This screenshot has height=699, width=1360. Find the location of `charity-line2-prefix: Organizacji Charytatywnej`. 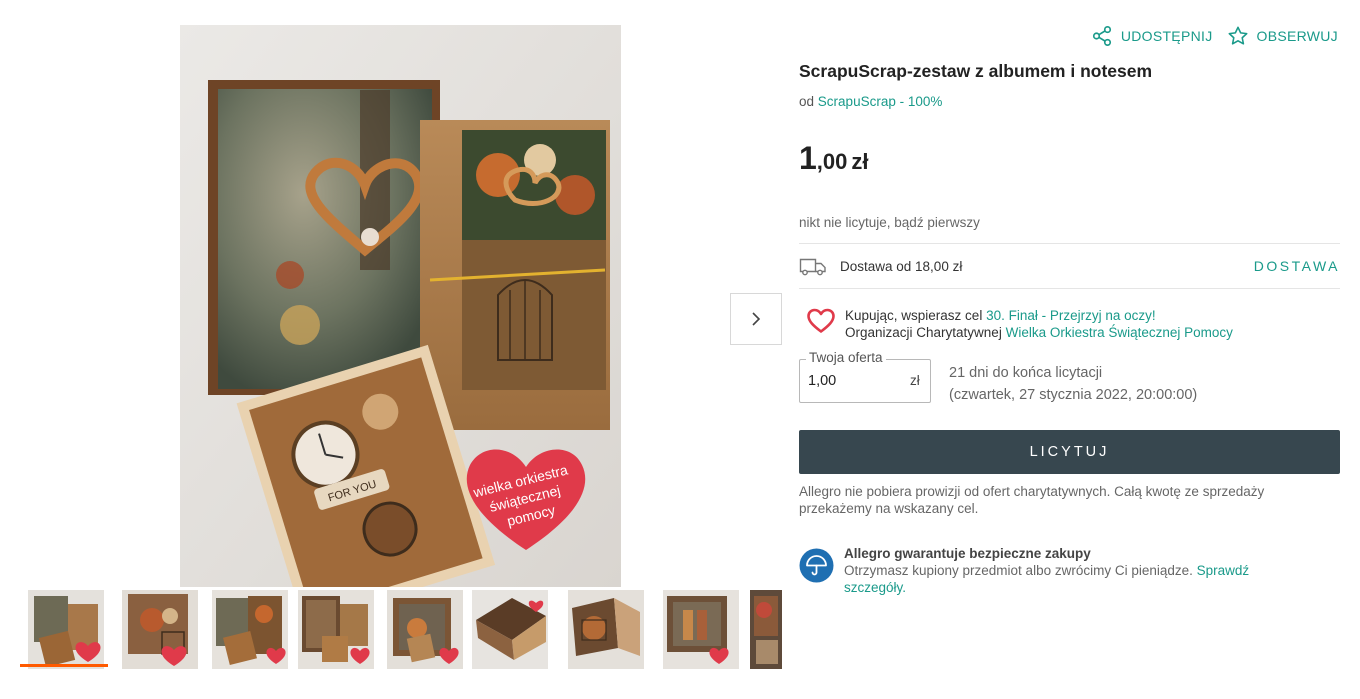

charity-line2-prefix: Organizacji Charytatywnej is located at coordinates (923, 332).